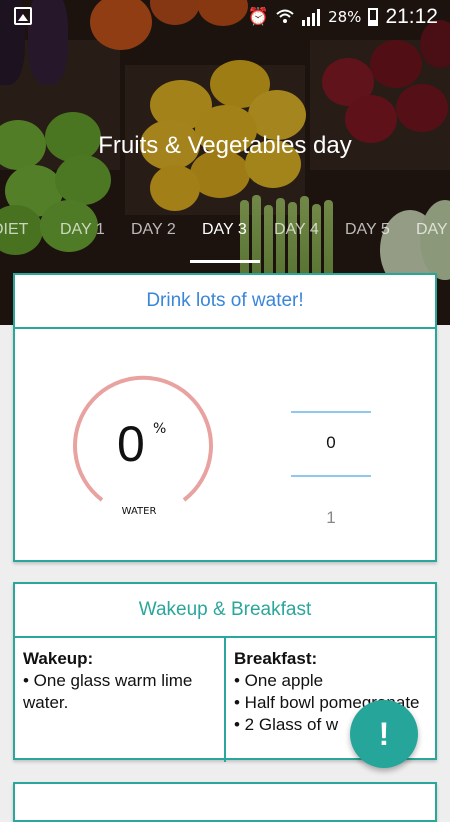 The height and width of the screenshot is (822, 450). Describe the element at coordinates (82, 241) in the screenshot. I see `tab-day-1: DAY 1` at that location.